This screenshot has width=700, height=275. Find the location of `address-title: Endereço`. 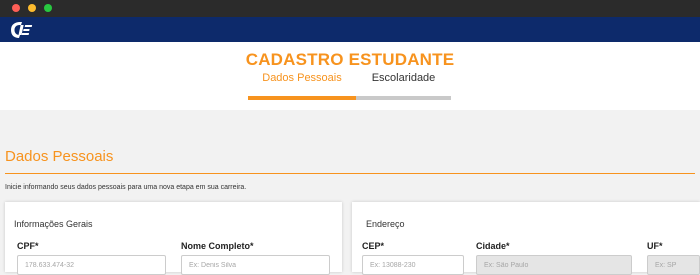

address-title: Endereço is located at coordinates (385, 224).